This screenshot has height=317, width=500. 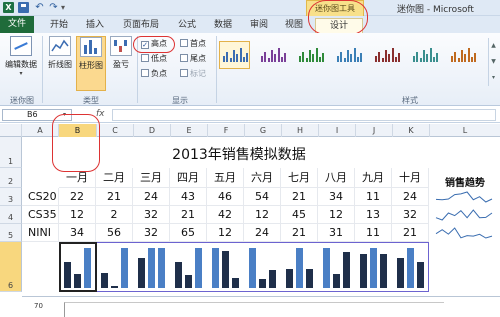 I want to click on column-header-c: C, so click(x=115, y=130).